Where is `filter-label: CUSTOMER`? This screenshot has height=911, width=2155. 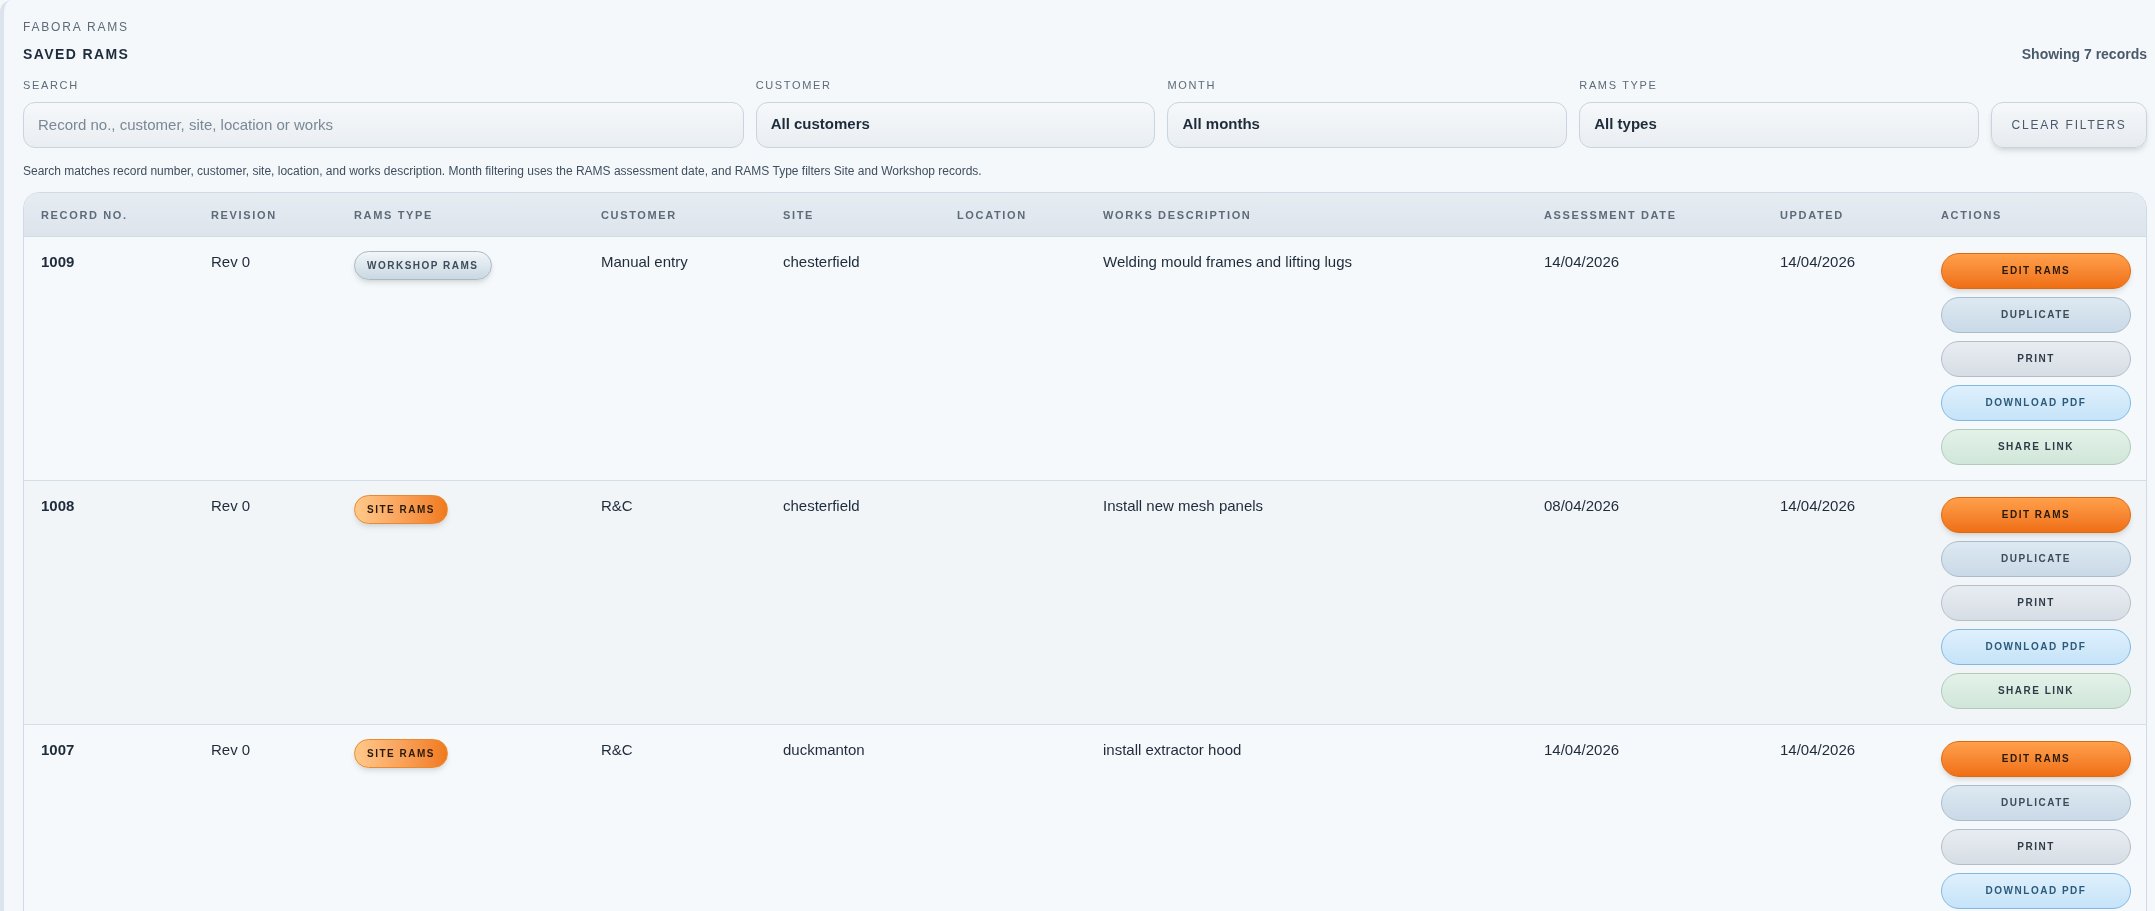 filter-label: CUSTOMER is located at coordinates (794, 85).